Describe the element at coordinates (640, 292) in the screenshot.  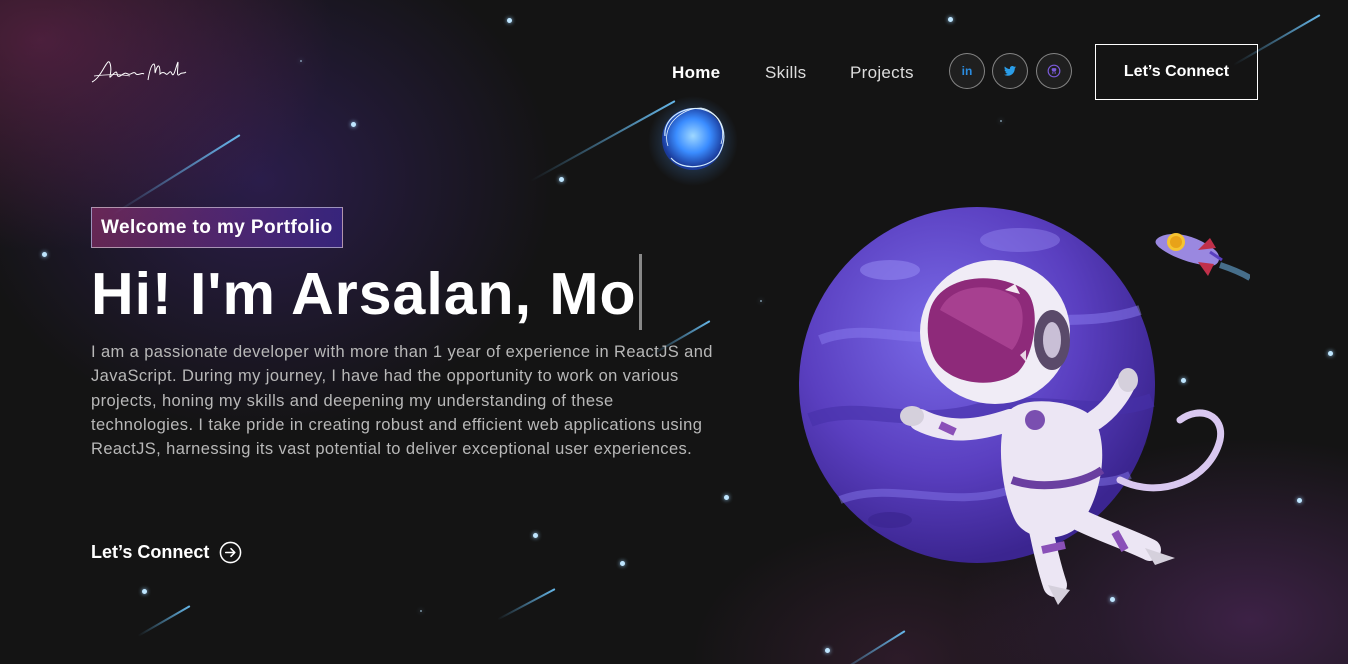
I see `typing-cursor` at that location.